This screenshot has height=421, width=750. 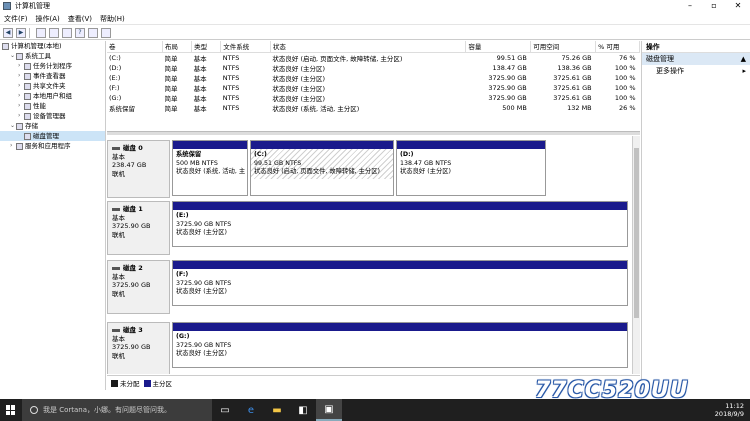 I want to click on tree-item-label: 本地用户和组, so click(x=52, y=96).